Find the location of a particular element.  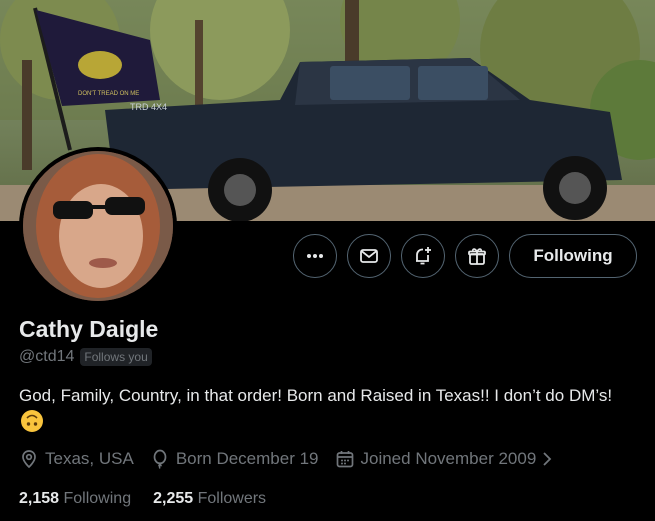

handle-row: @ctd14 Follows you is located at coordinates (85, 357).